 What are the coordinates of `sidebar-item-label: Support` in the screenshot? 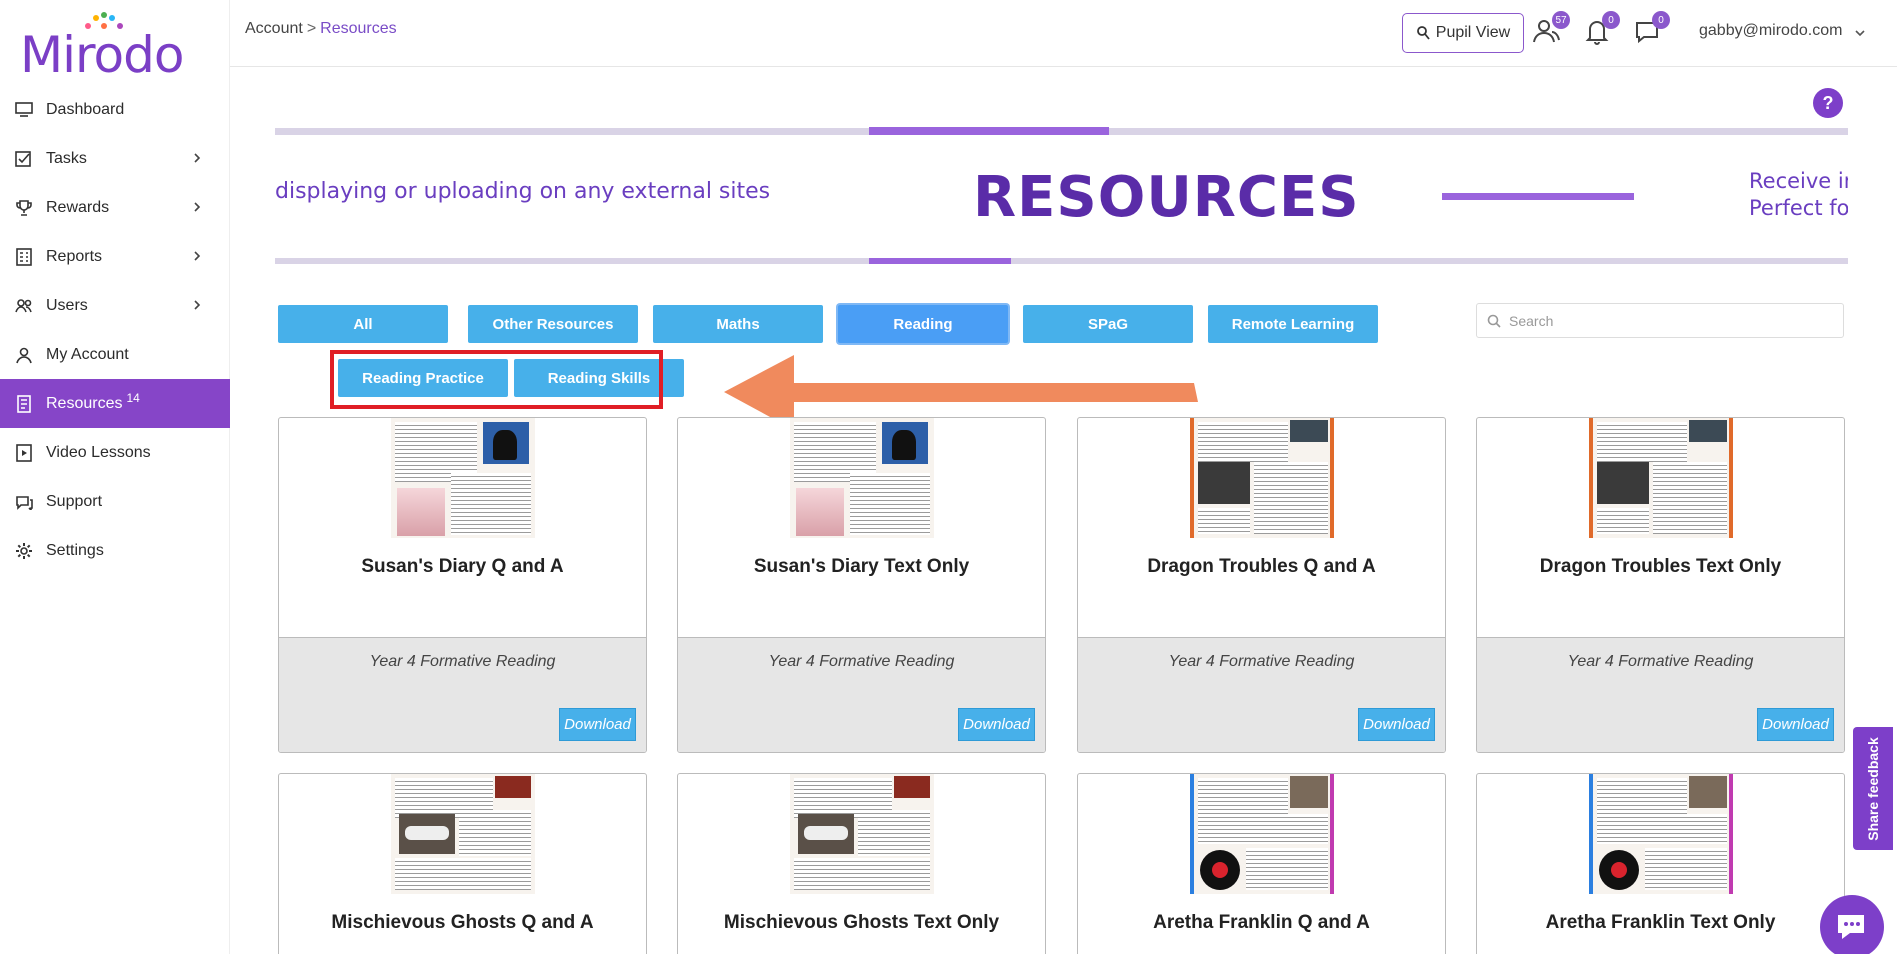 It's located at (74, 501).